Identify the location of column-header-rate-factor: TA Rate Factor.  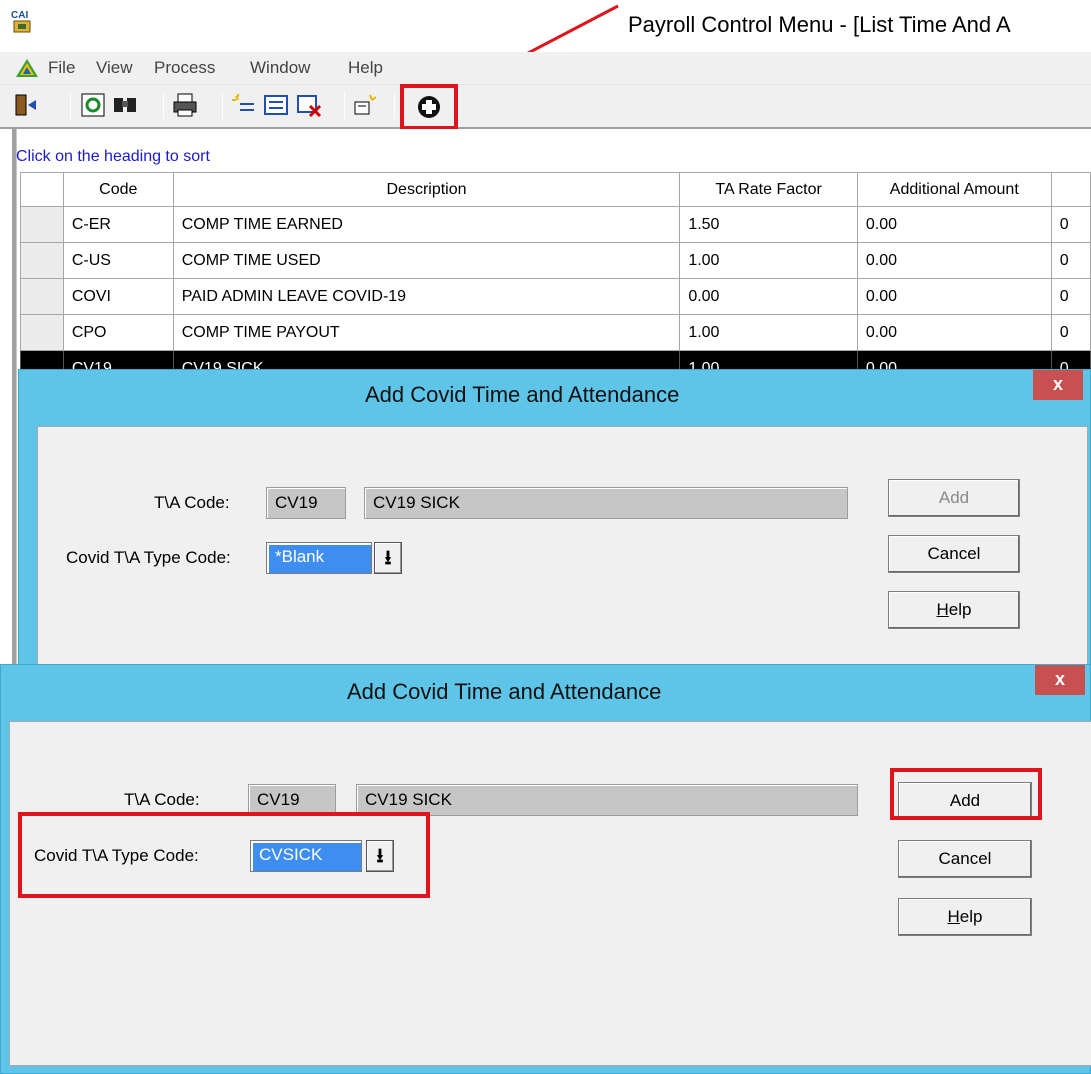
(768, 189).